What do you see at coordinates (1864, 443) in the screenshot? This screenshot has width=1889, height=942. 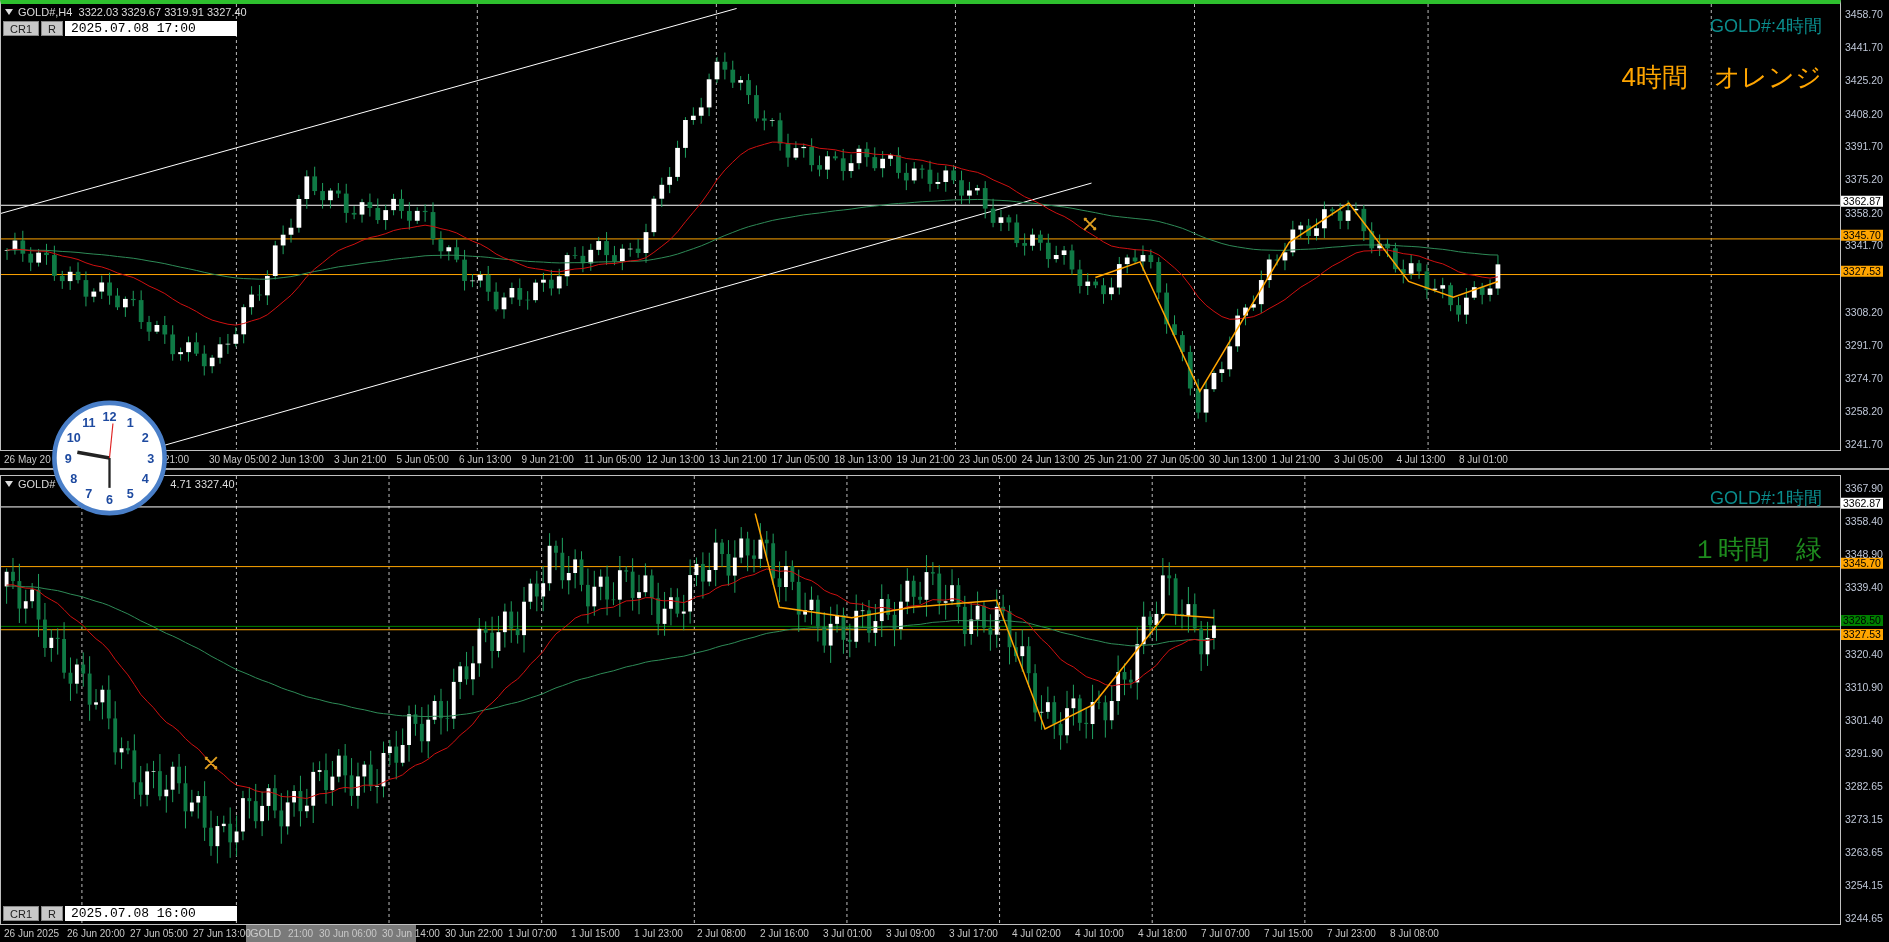 I see `price-axis-label: 3241.70` at bounding box center [1864, 443].